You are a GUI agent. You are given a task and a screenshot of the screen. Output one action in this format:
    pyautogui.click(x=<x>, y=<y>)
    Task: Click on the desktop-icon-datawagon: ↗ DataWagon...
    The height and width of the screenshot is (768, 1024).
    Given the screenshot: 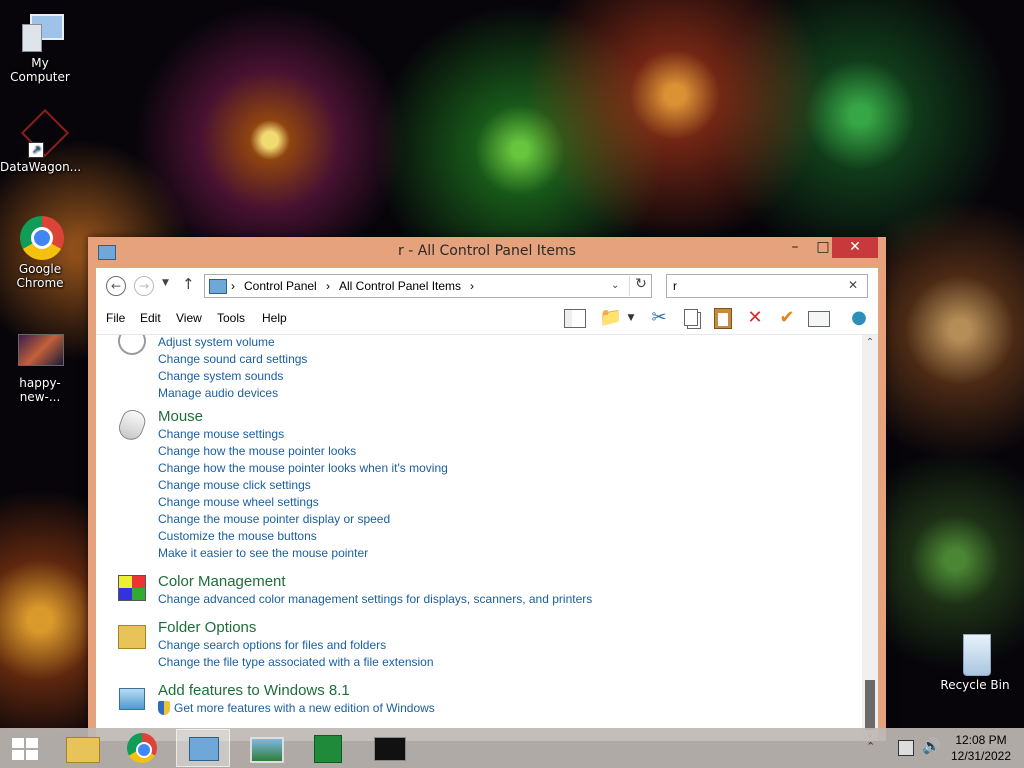 What is the action you would take?
    pyautogui.click(x=41, y=141)
    